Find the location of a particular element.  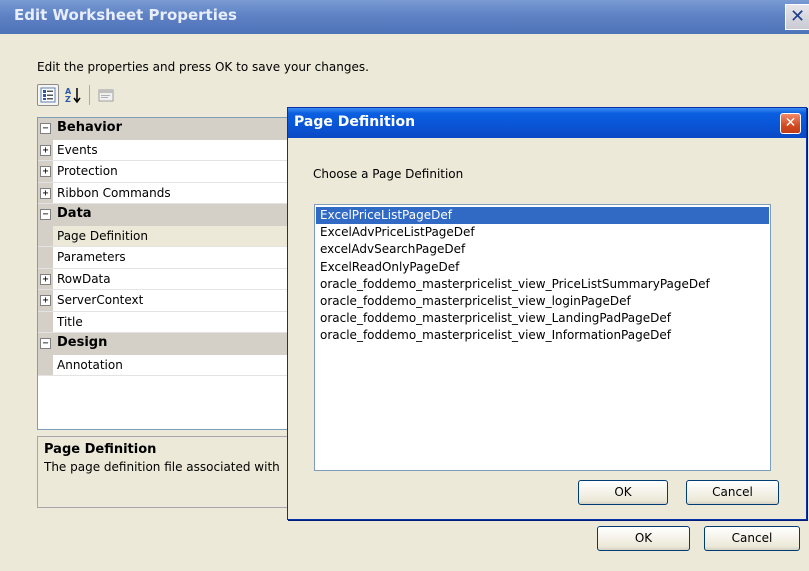

alphabetical-sort-icon: A Z is located at coordinates (73, 95).